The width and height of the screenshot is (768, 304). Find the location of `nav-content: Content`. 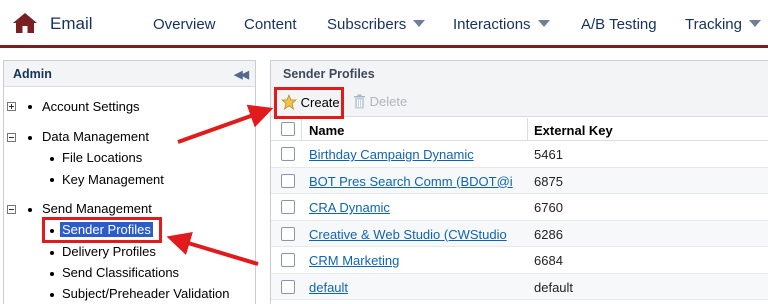

nav-content: Content is located at coordinates (270, 24).